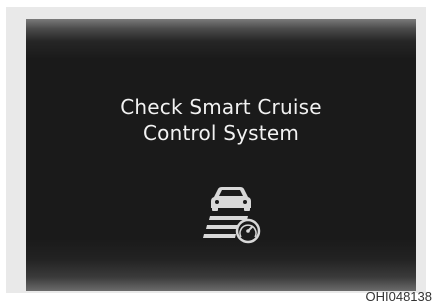  Describe the element at coordinates (398, 296) in the screenshot. I see `image-caption: OHI048138` at that location.